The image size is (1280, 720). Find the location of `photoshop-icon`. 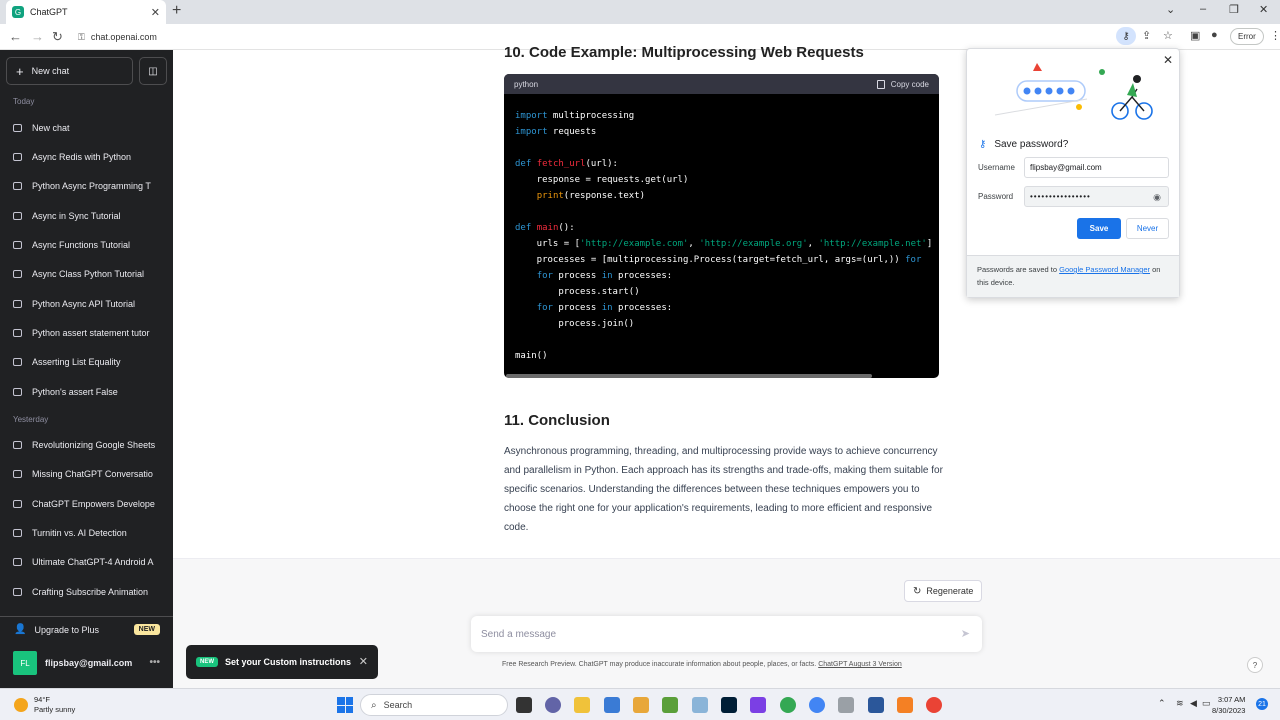

photoshop-icon is located at coordinates (729, 705).